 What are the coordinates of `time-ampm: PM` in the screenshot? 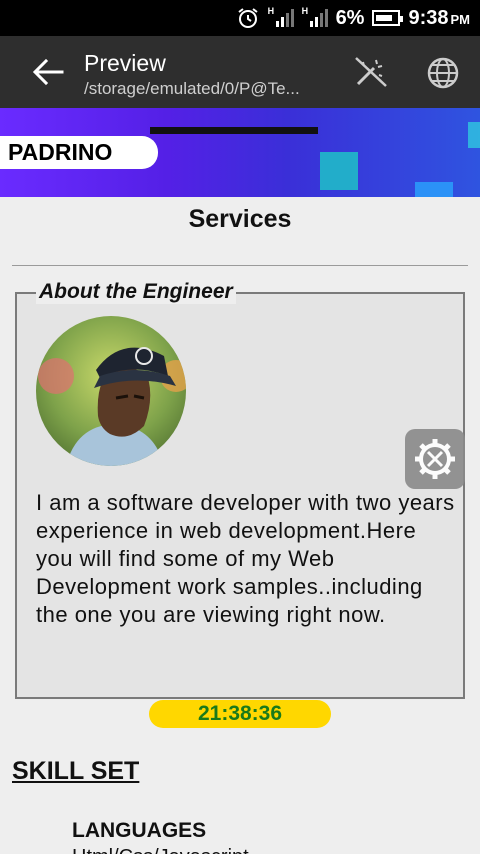 It's located at (460, 19).